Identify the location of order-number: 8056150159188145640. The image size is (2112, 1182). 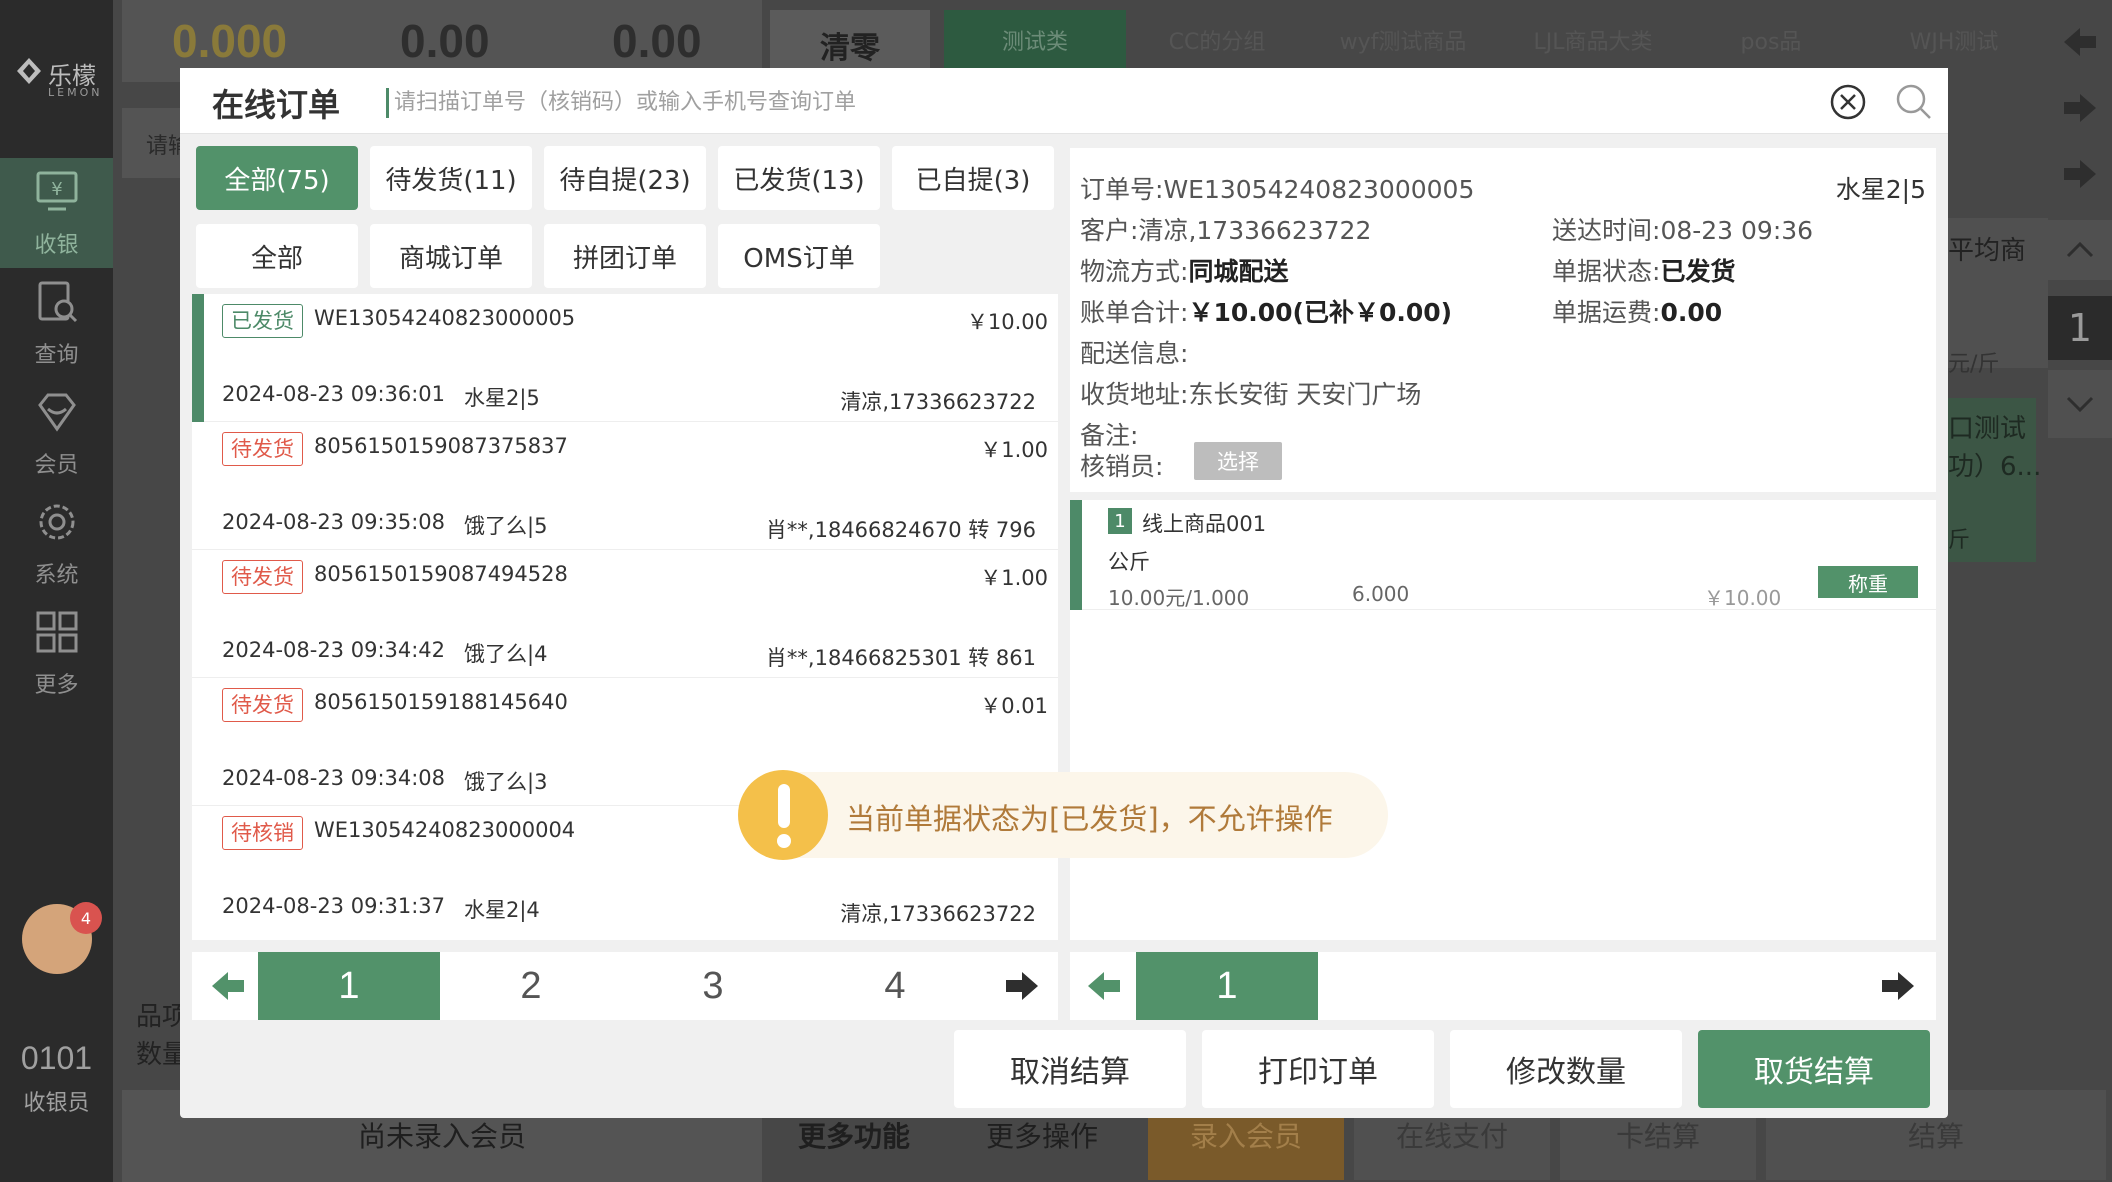
(441, 702).